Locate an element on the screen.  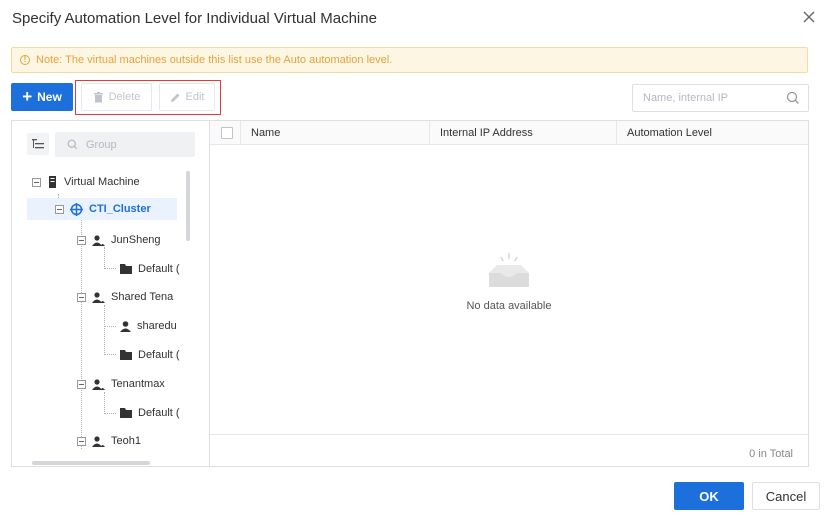
tree-node-label: Virtual Machine is located at coordinates (102, 182).